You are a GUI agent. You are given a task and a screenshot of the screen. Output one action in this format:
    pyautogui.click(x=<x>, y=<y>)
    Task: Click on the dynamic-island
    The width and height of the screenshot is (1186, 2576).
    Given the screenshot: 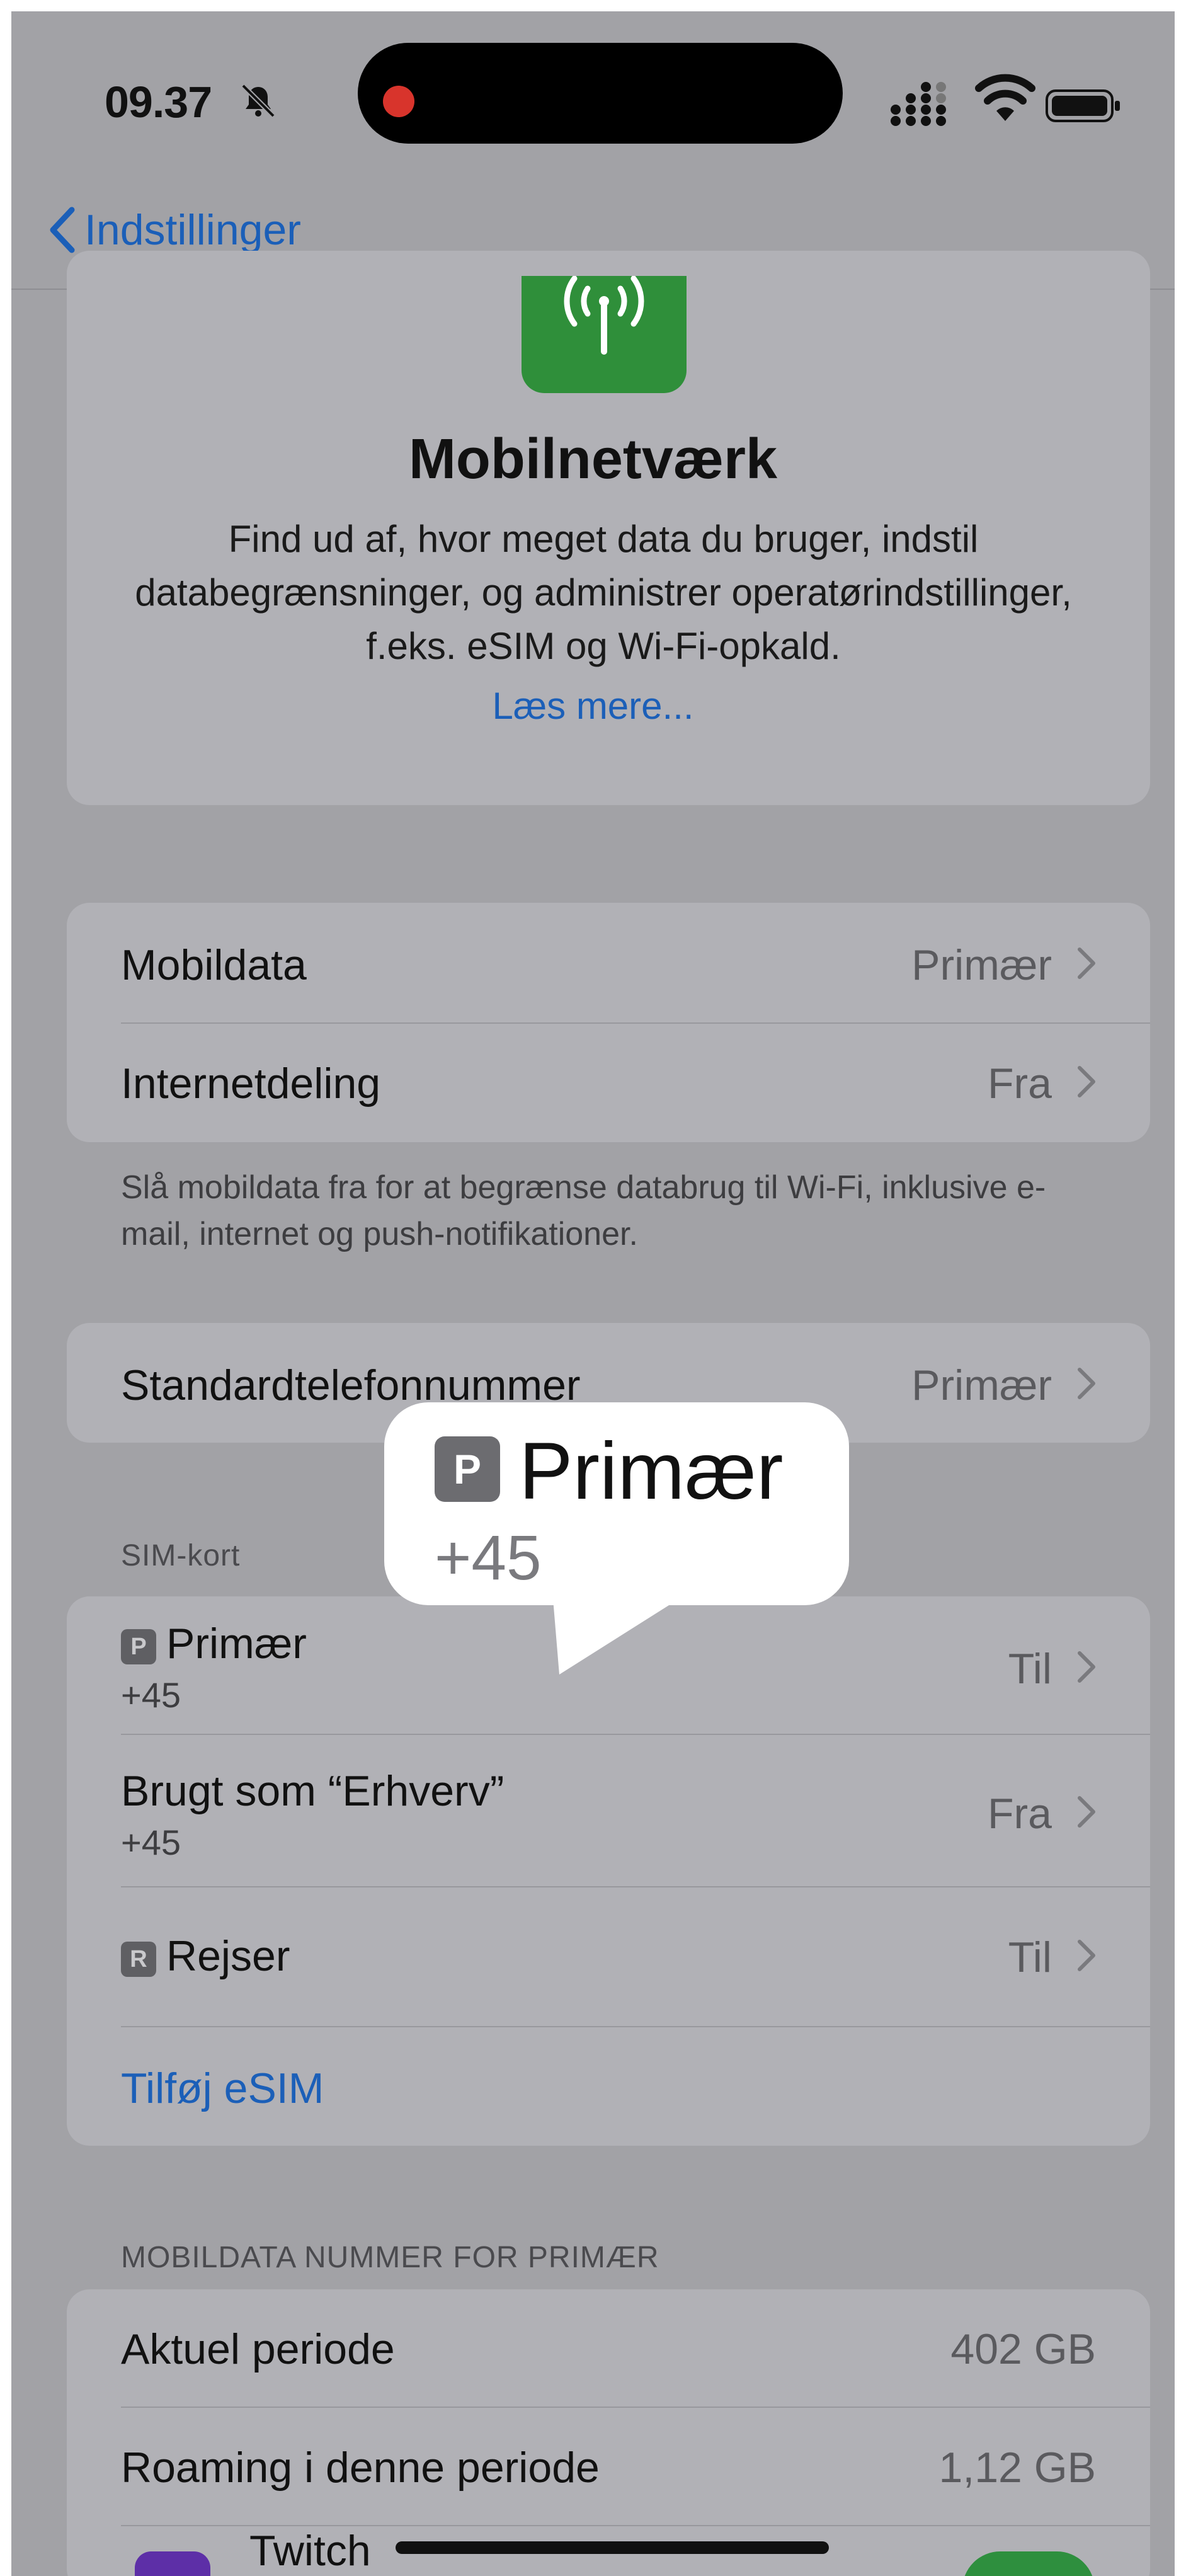 What is the action you would take?
    pyautogui.click(x=600, y=93)
    